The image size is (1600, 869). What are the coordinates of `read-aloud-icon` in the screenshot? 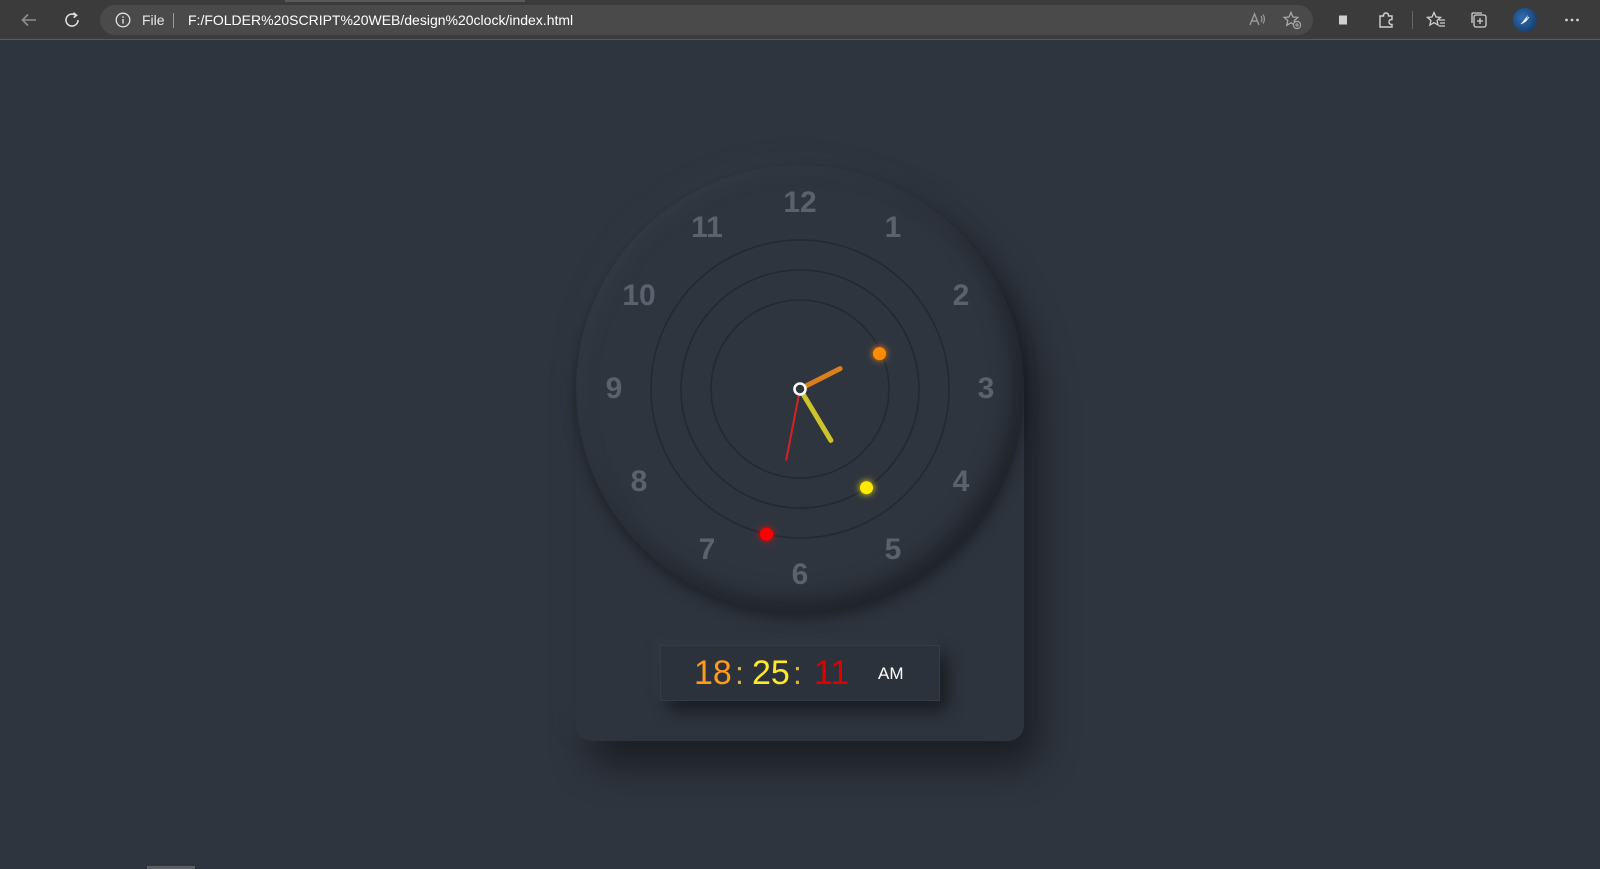 It's located at (1257, 19).